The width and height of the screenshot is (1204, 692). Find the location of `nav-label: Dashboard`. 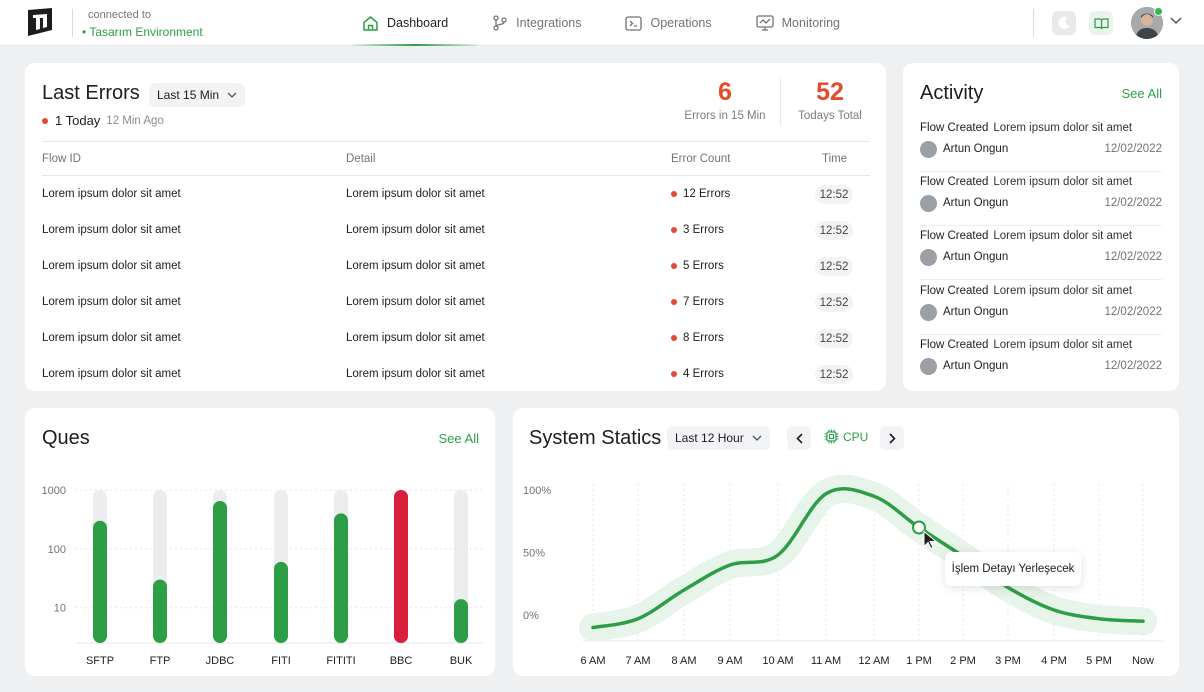

nav-label: Dashboard is located at coordinates (418, 23).